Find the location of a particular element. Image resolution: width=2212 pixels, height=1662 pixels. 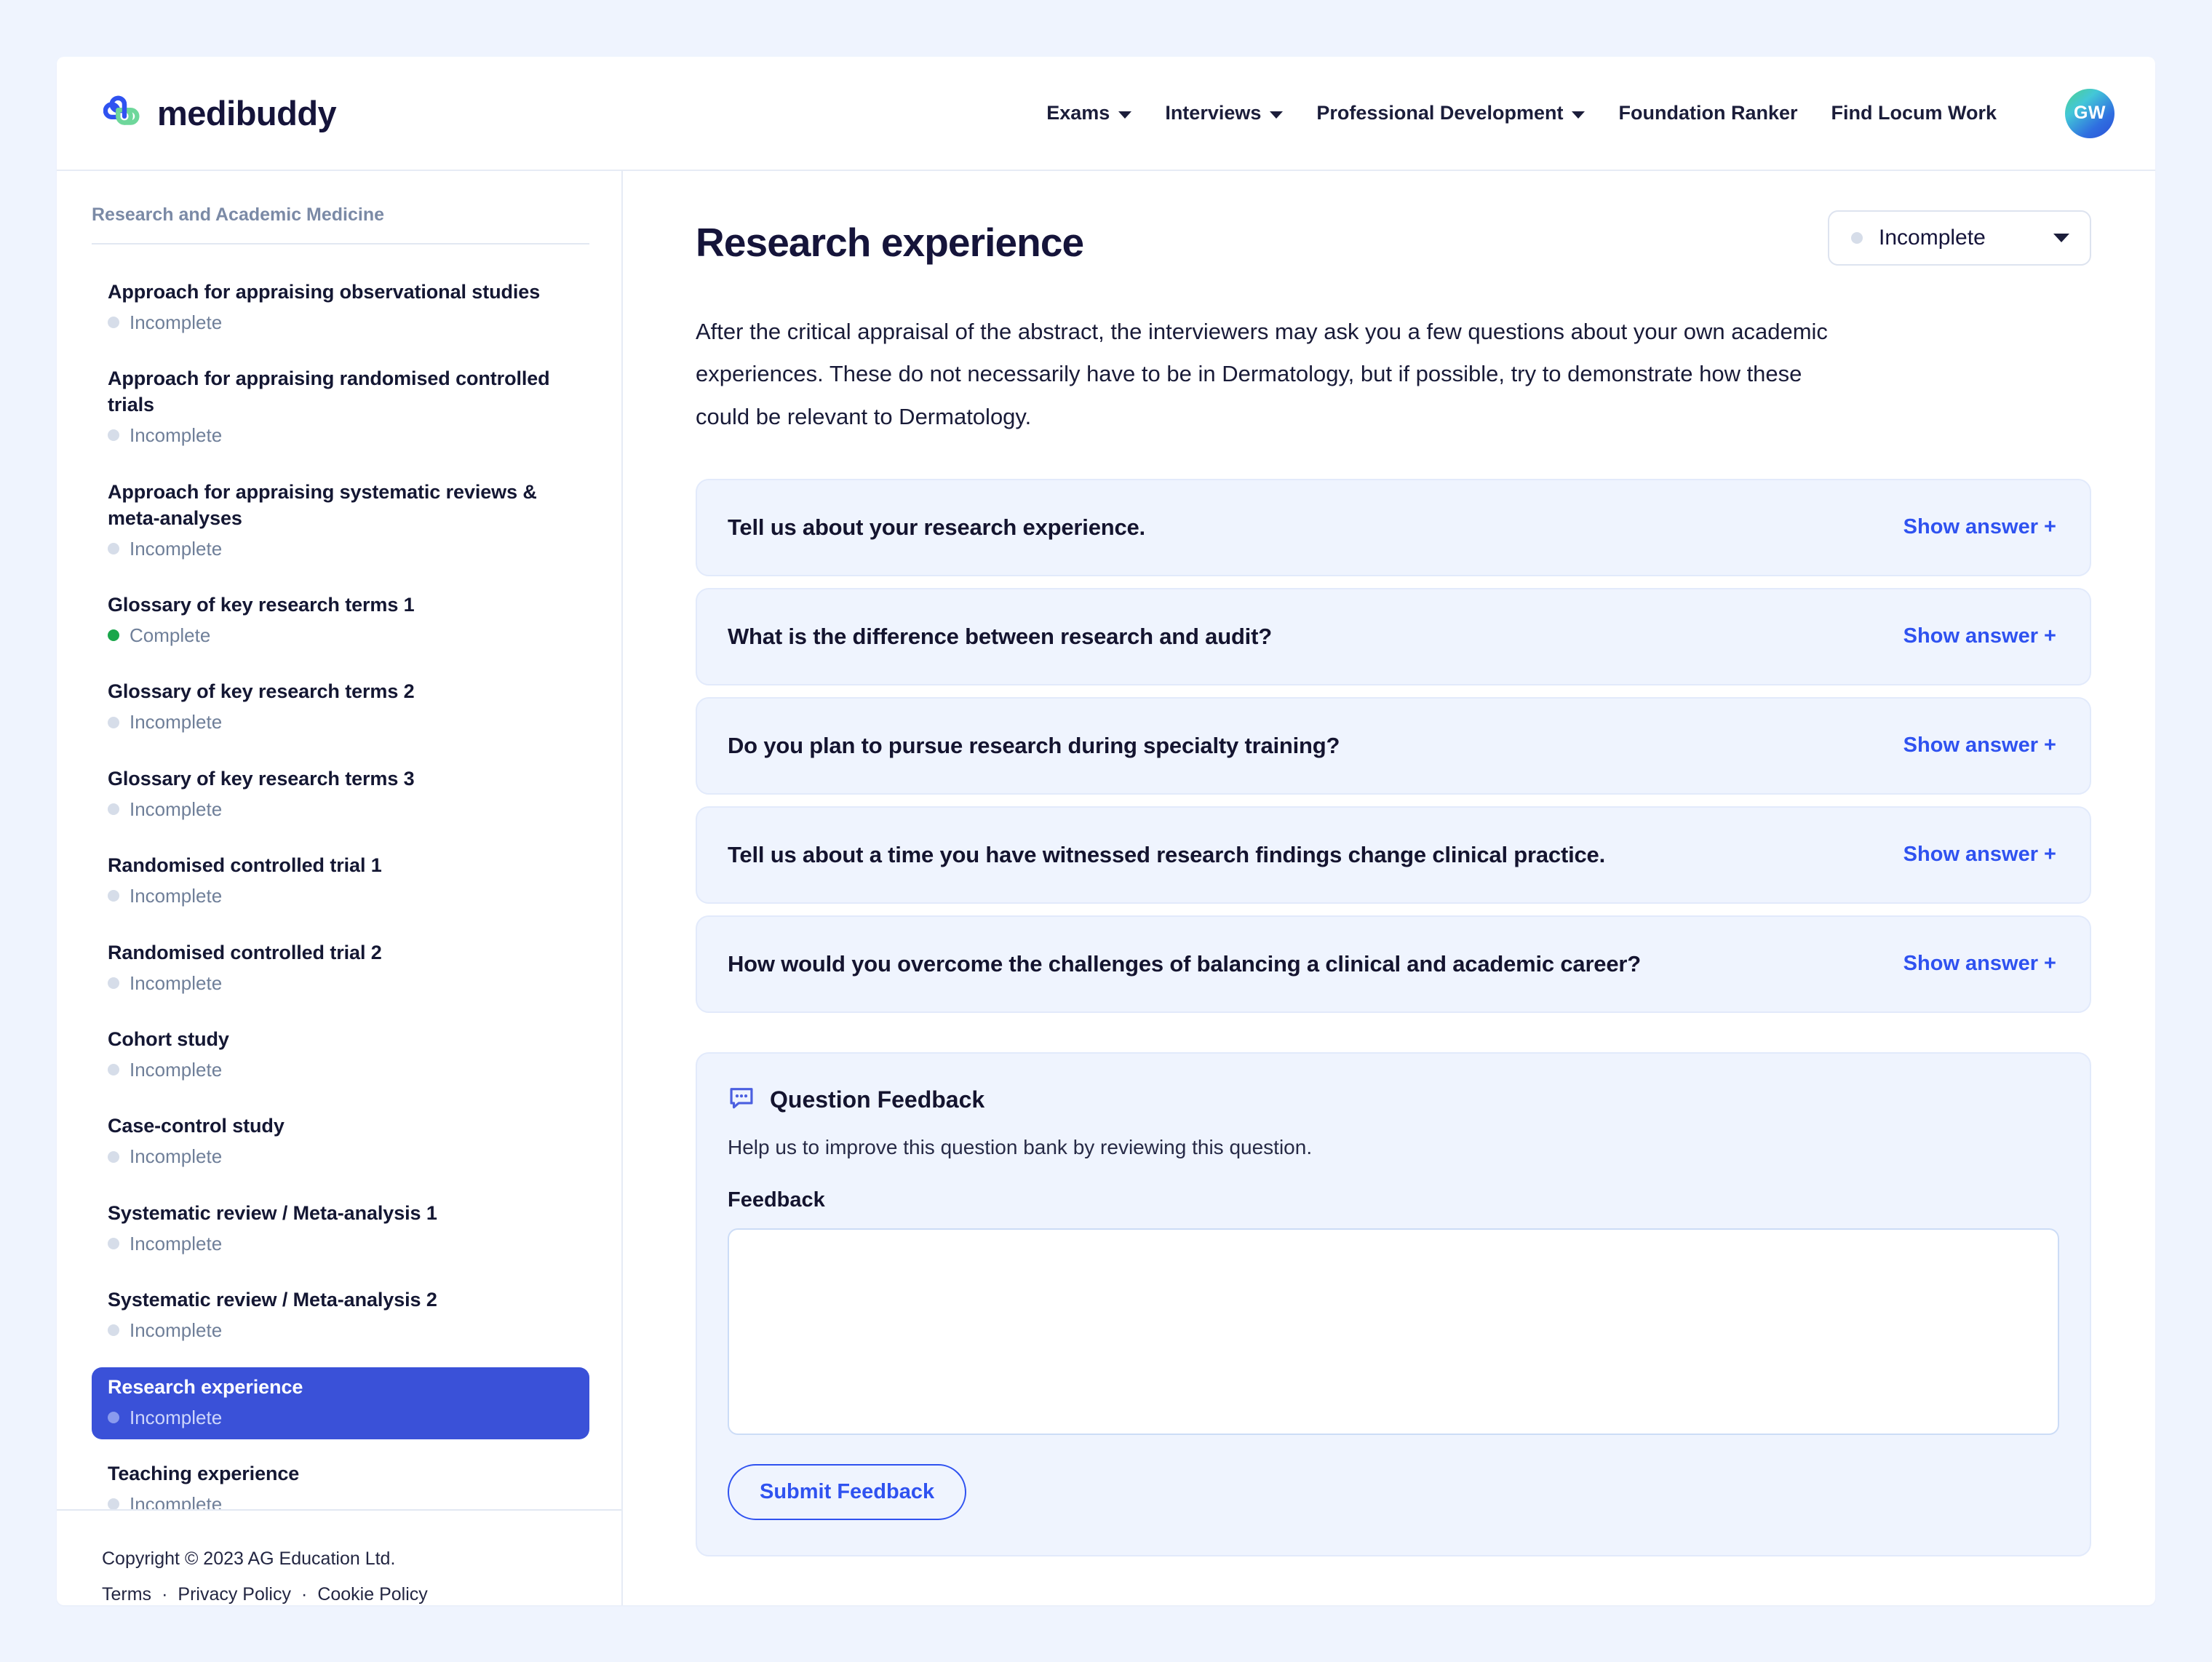

sidebar-item-status: Complete is located at coordinates (340, 636).